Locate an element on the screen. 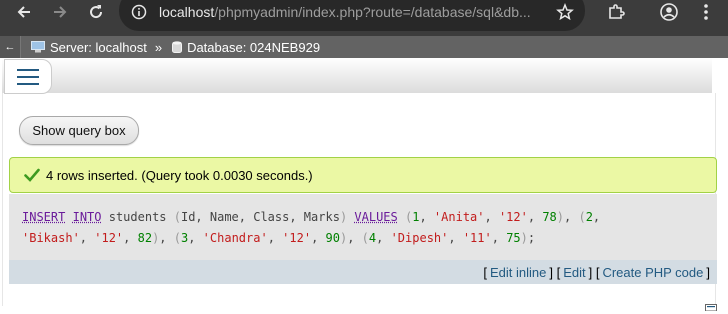 Image resolution: width=728 pixels, height=314 pixels. account-icon is located at coordinates (669, 12).